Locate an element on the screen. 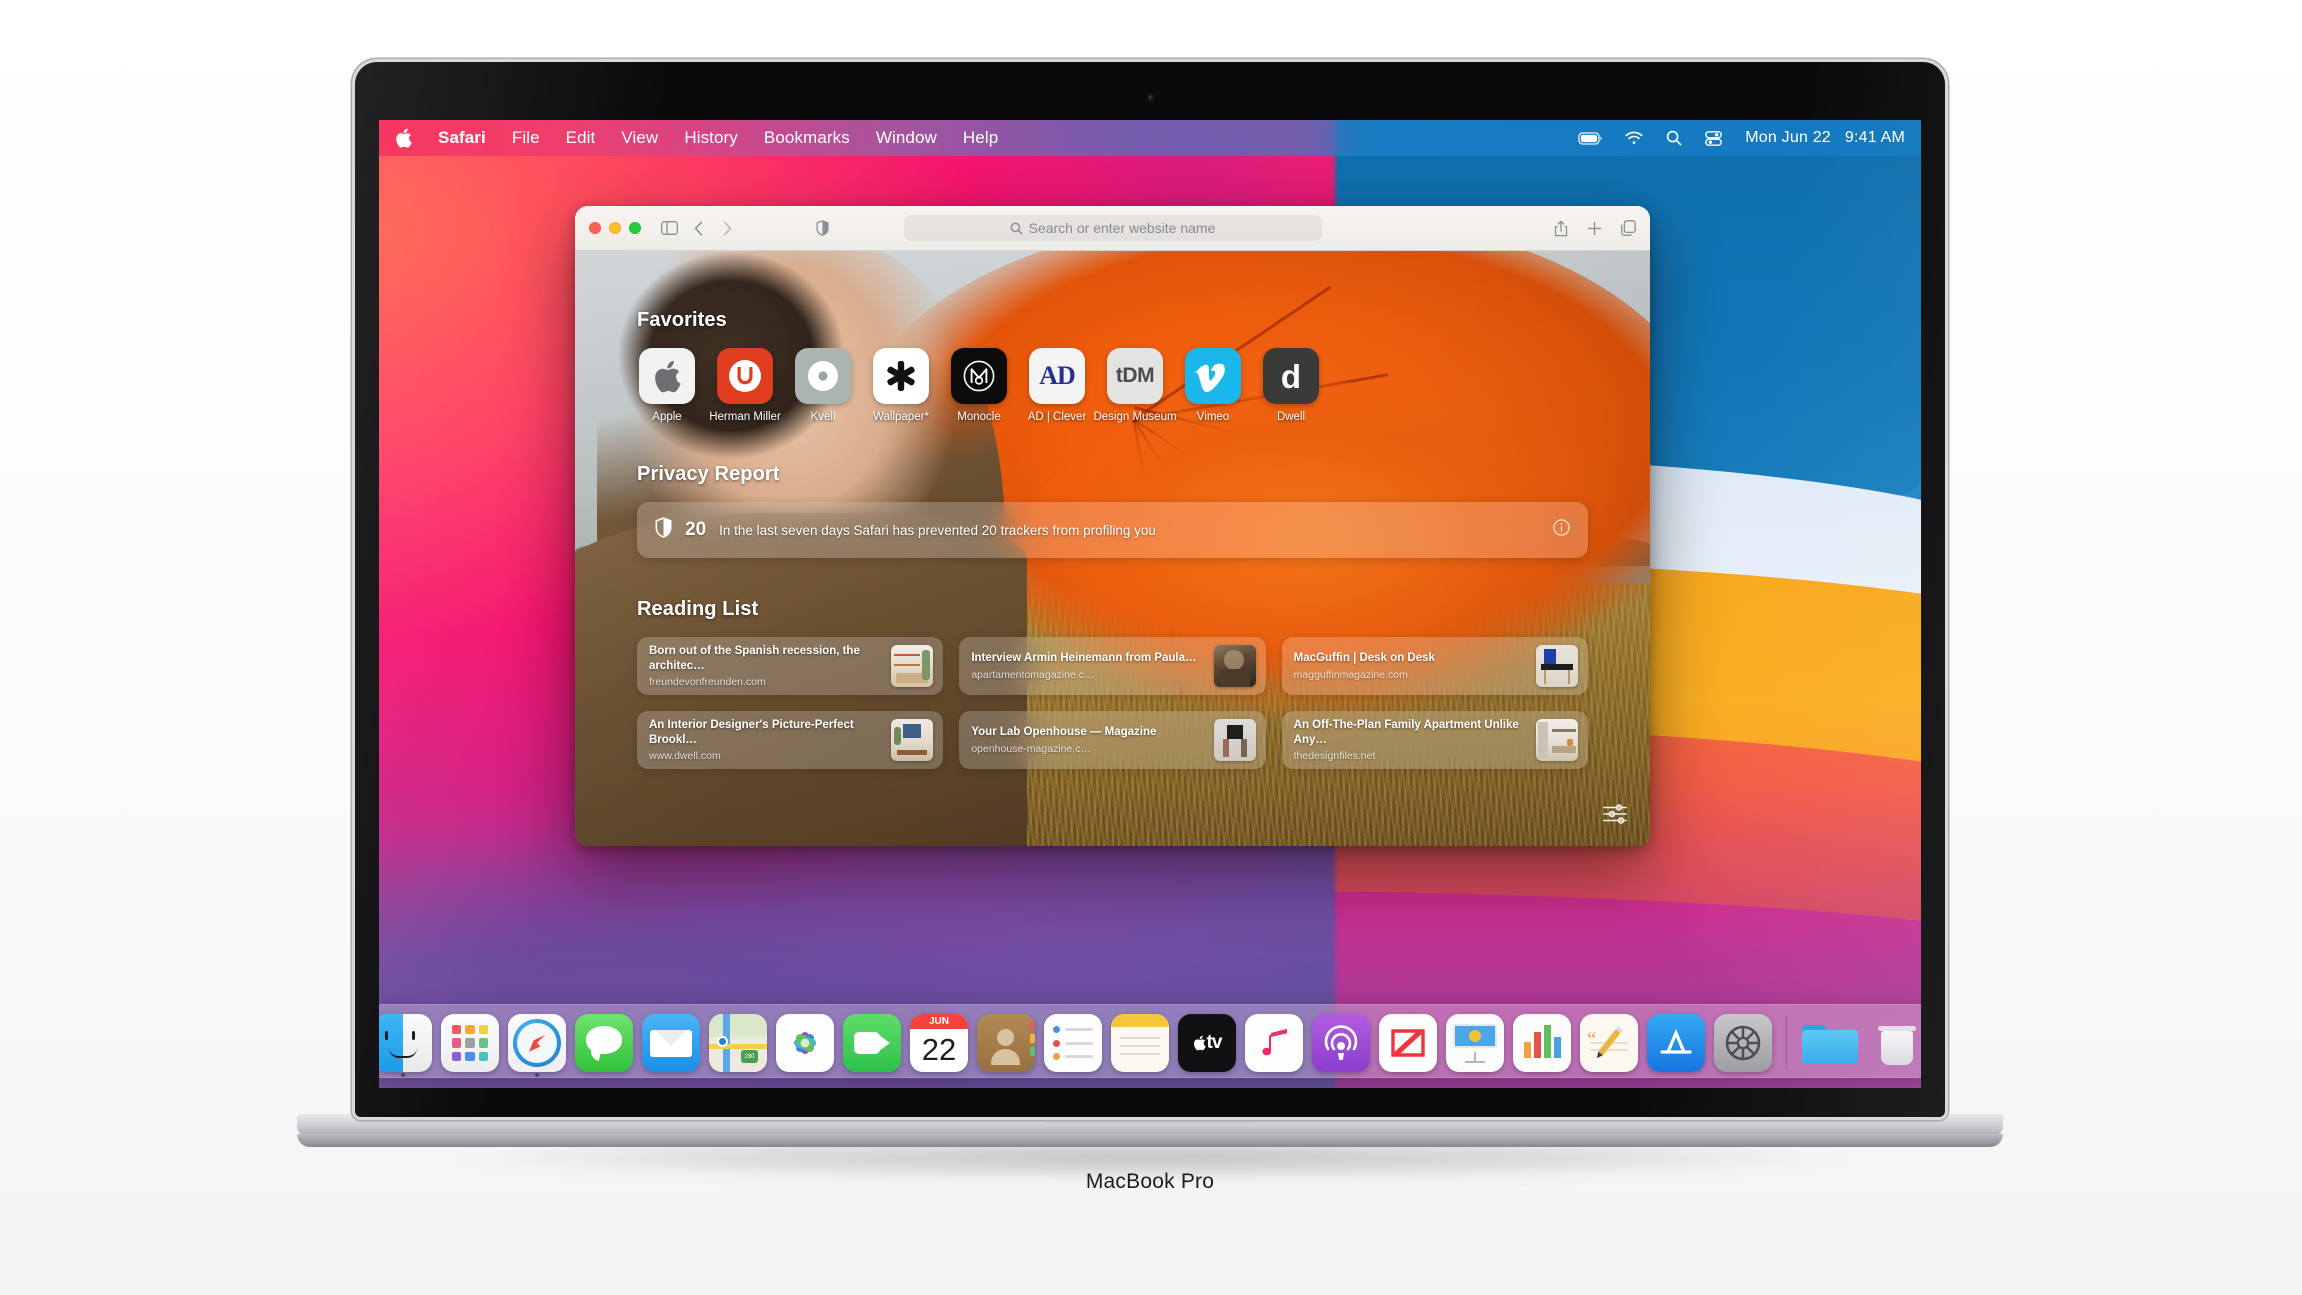 The height and width of the screenshot is (1295, 2302). dock-item-mail is located at coordinates (671, 1043).